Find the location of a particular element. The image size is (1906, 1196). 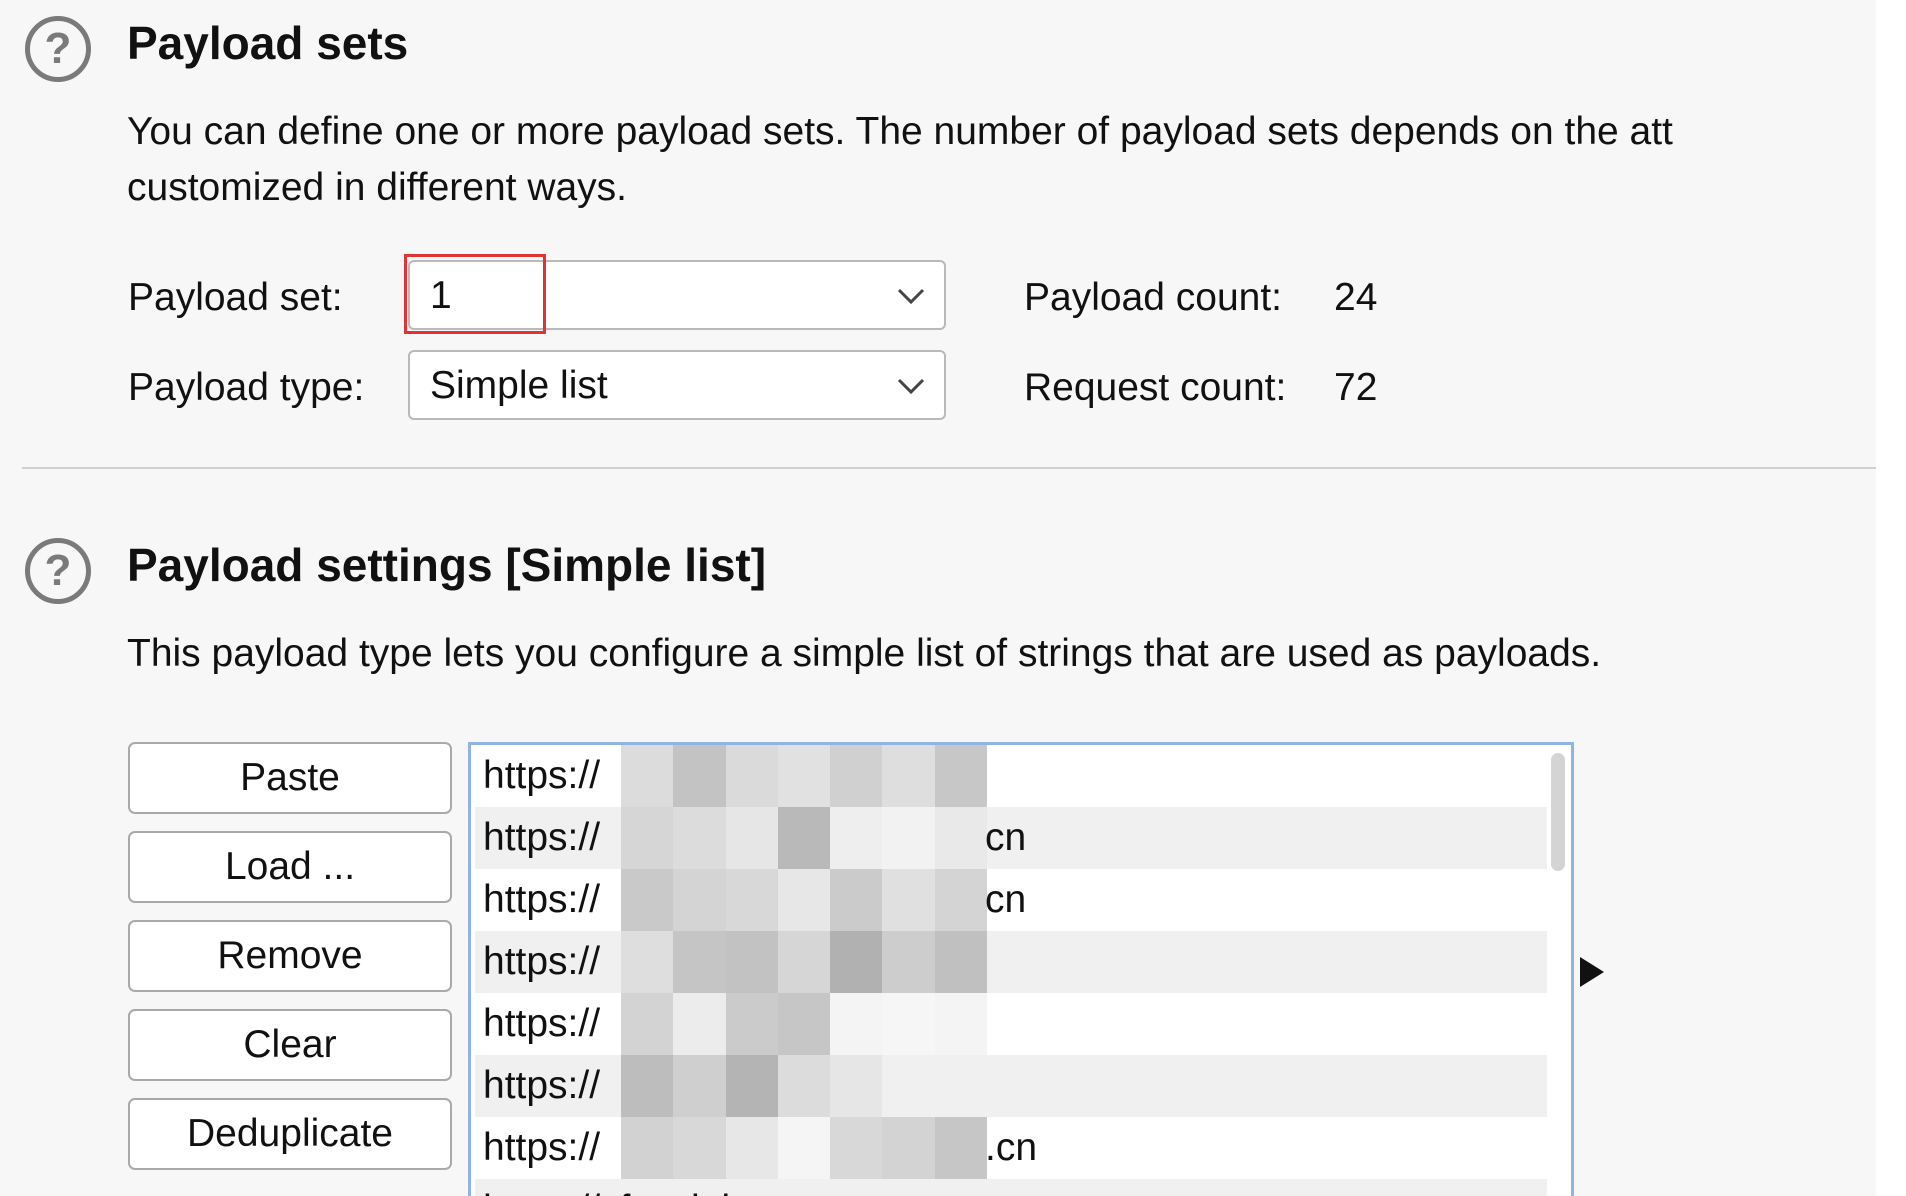

paste-button: Paste is located at coordinates (290, 778).